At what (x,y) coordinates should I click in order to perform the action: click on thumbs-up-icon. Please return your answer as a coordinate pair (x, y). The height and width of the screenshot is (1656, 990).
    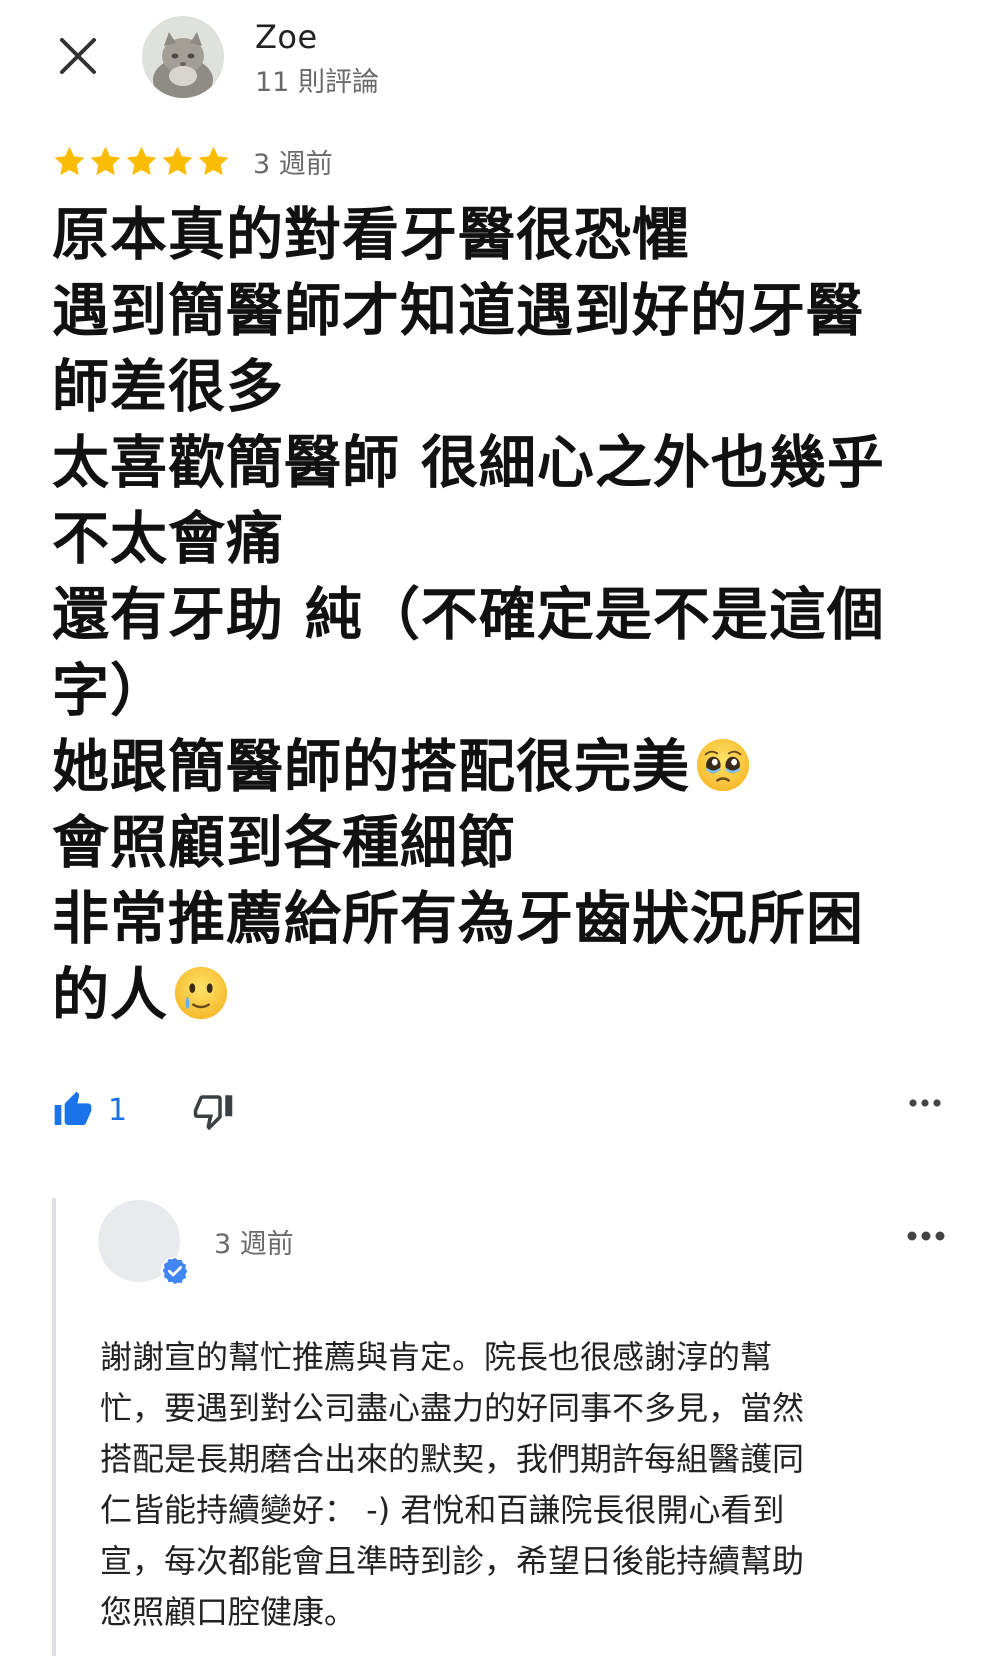
    Looking at the image, I should click on (73, 1108).